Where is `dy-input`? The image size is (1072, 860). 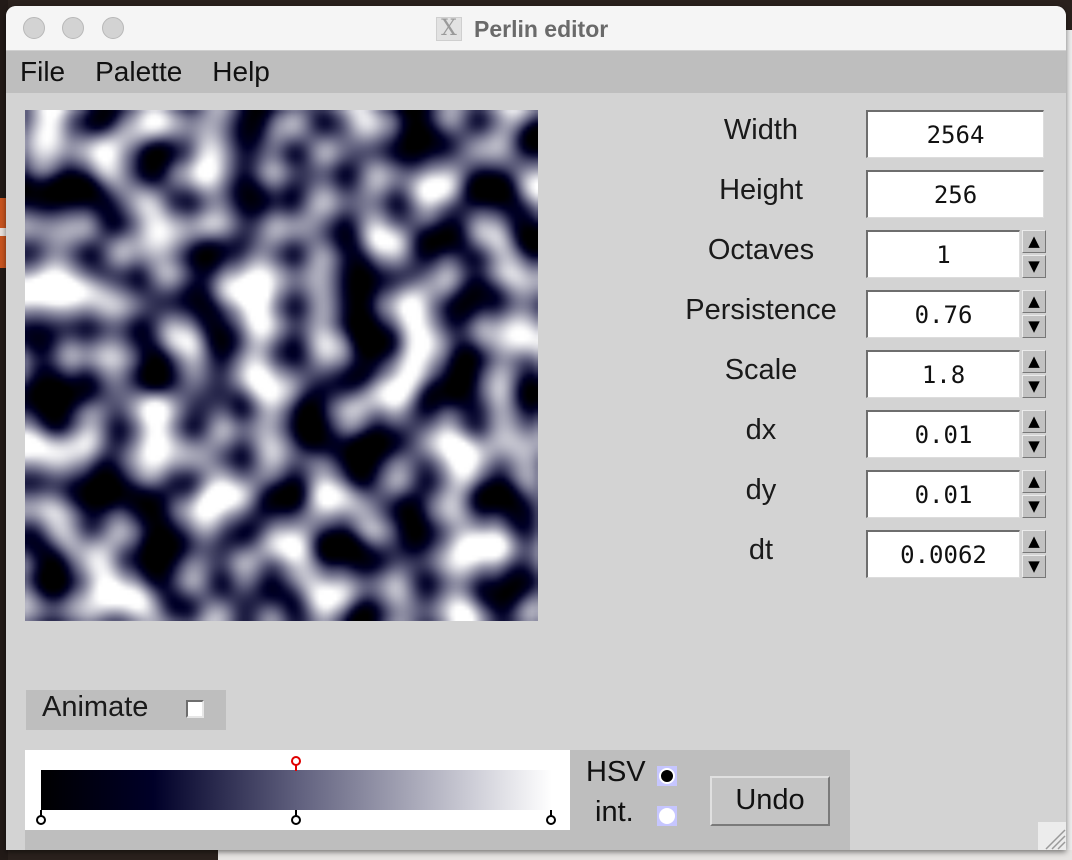
dy-input is located at coordinates (943, 494).